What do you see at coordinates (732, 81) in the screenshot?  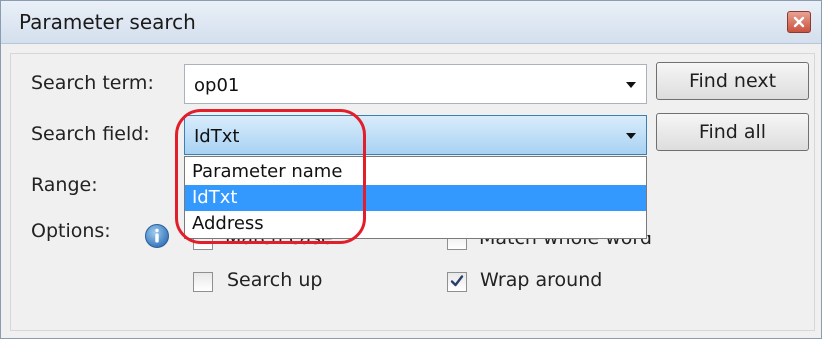 I see `find-next-button: Find next` at bounding box center [732, 81].